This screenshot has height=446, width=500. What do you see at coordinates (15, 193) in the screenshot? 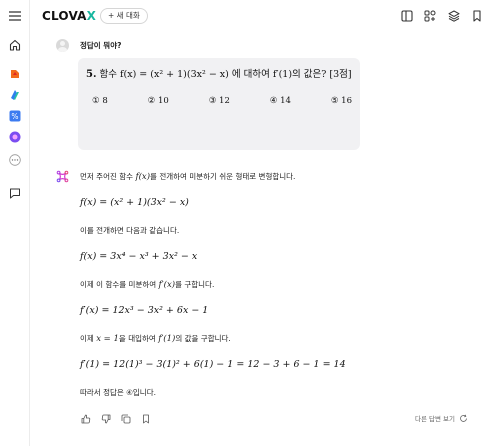
I see `feedback-icon` at bounding box center [15, 193].